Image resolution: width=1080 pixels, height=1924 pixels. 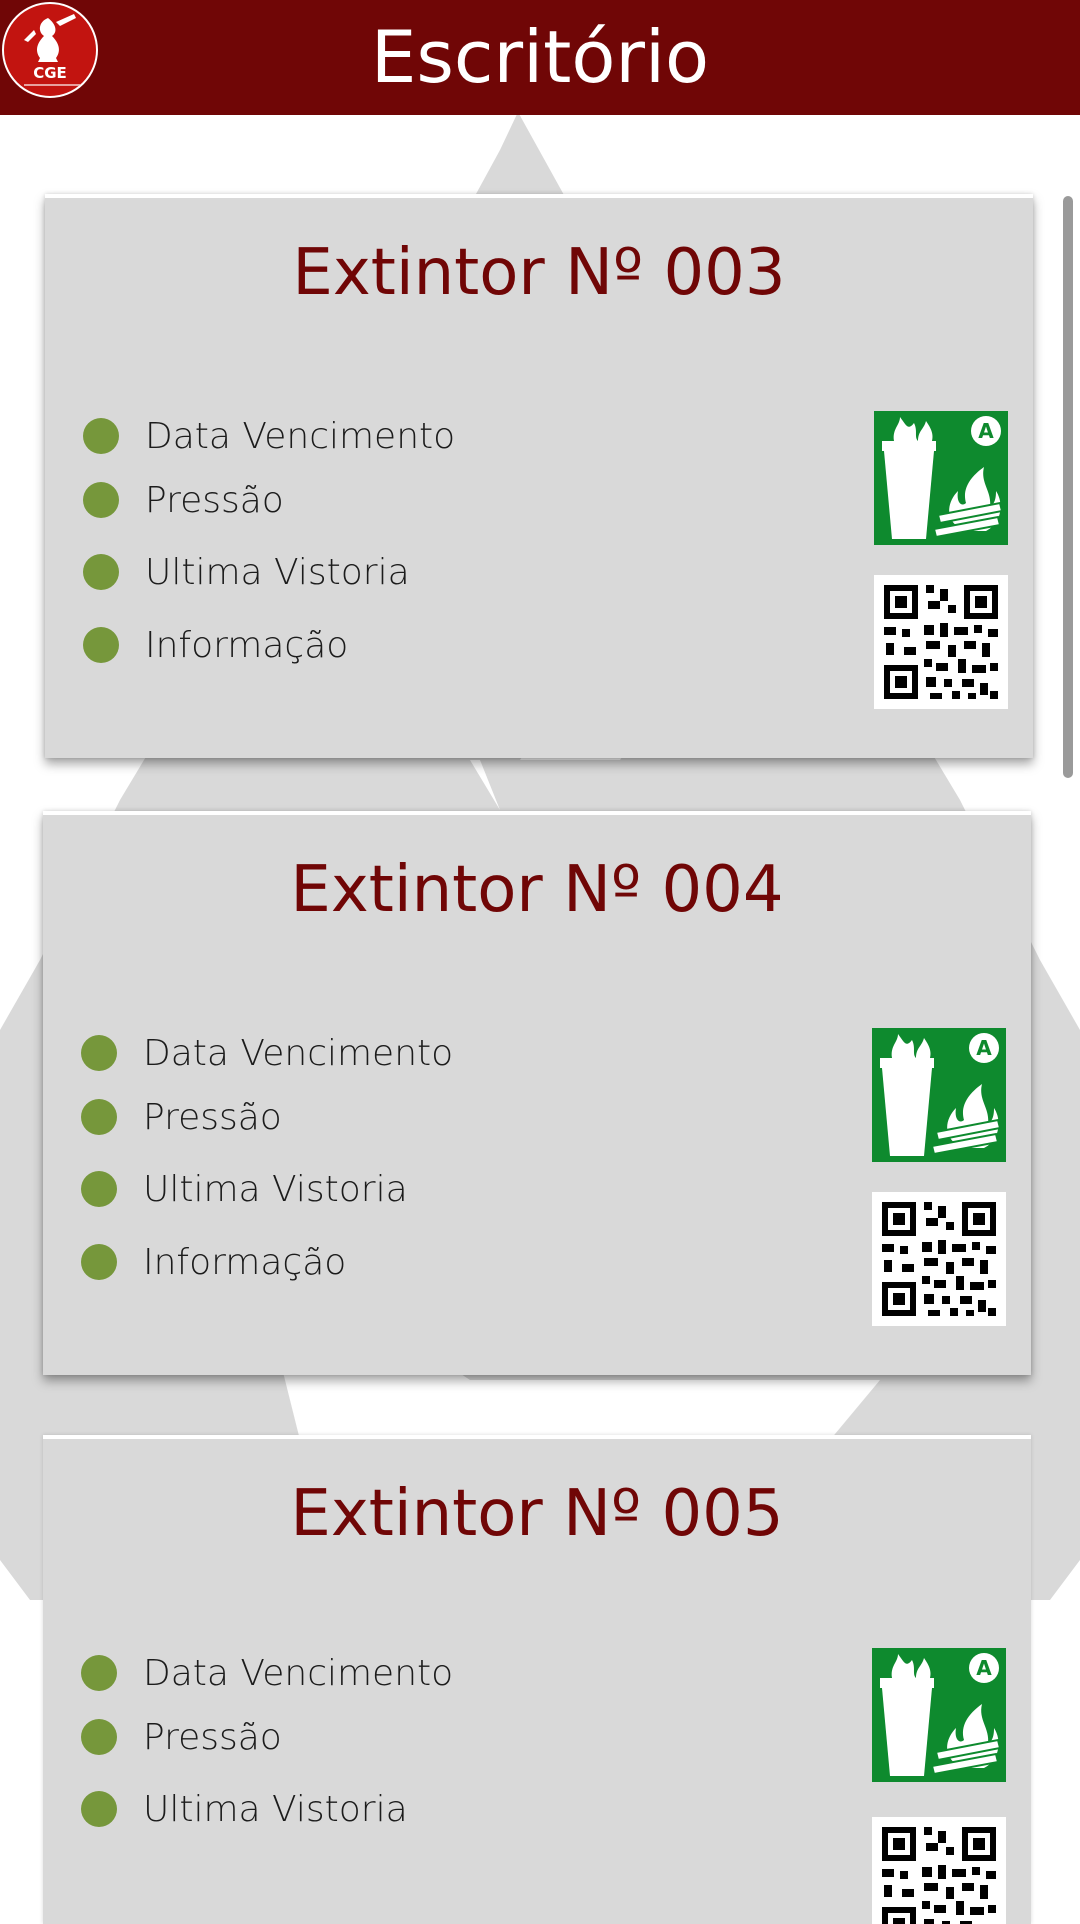 I want to click on page-title: Escritório, so click(x=540, y=57).